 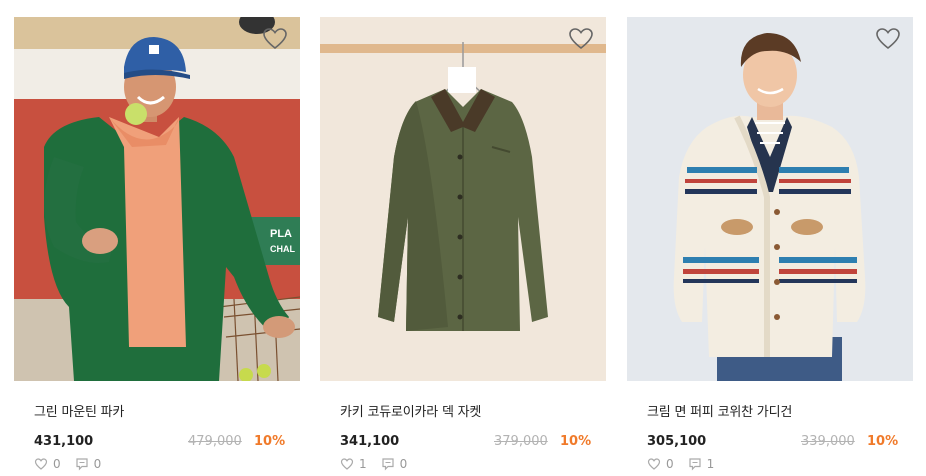 I want to click on svg-text: PLA, so click(x=281, y=234).